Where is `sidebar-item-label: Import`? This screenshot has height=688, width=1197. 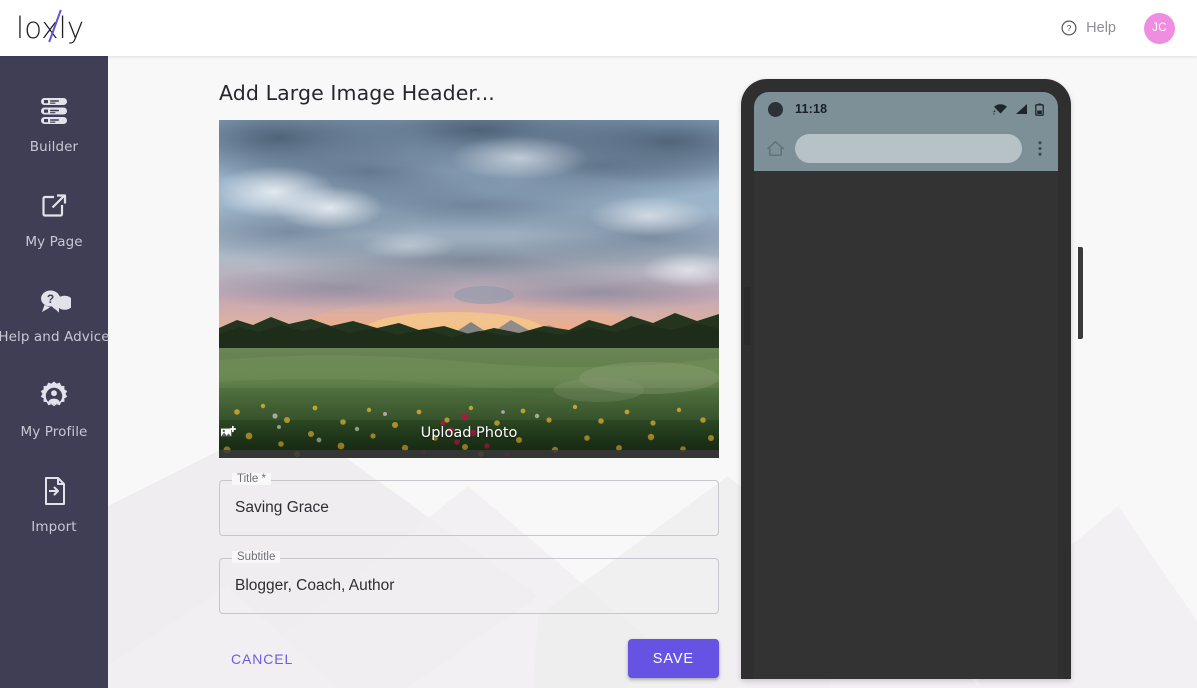 sidebar-item-label: Import is located at coordinates (54, 527).